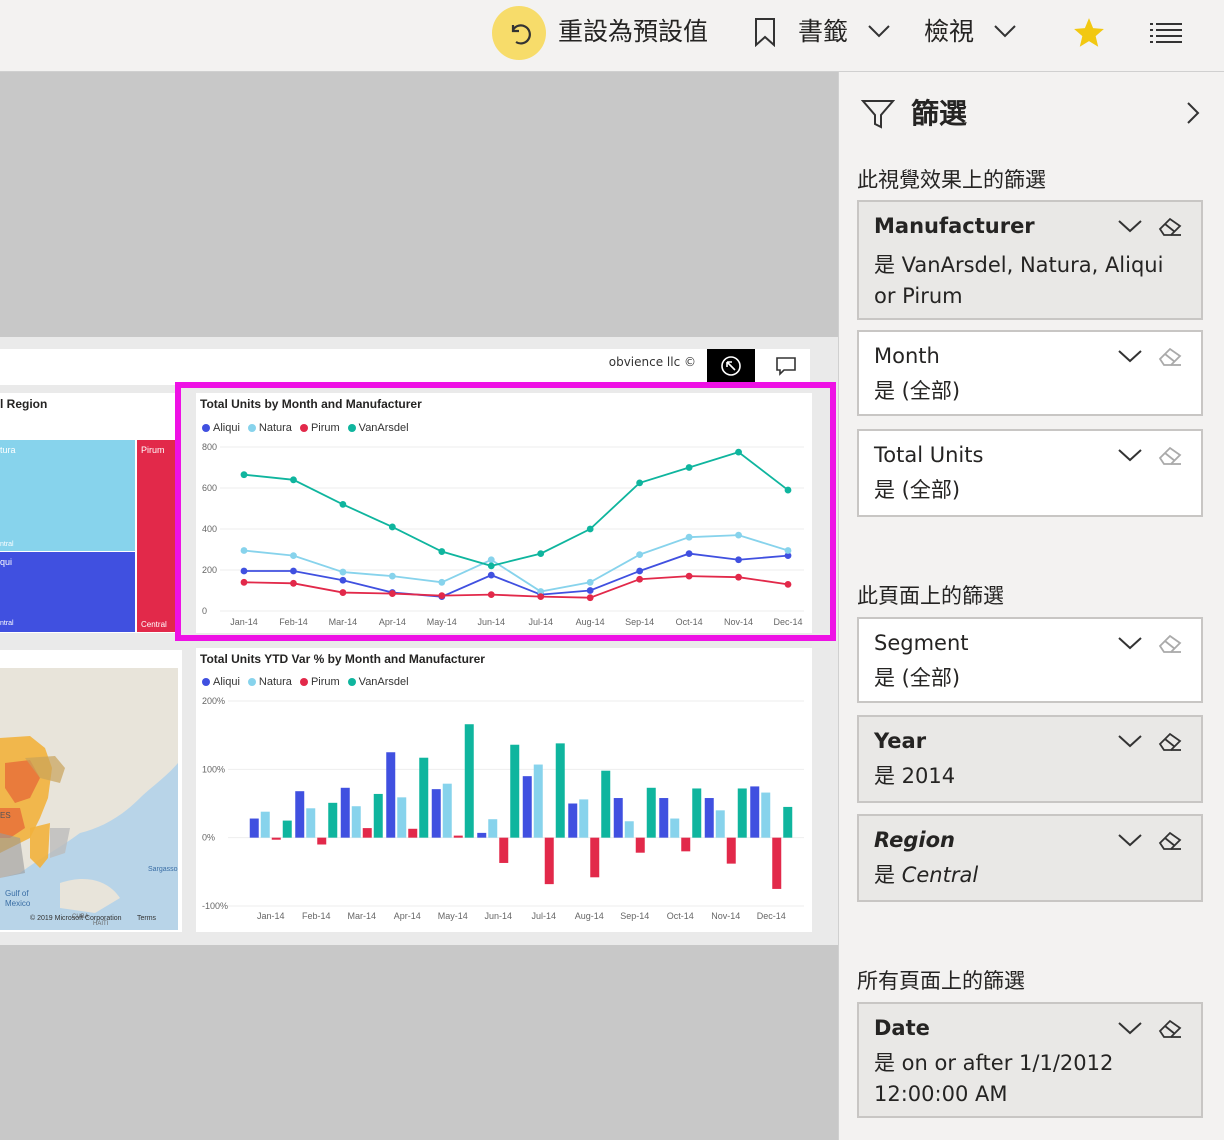 This screenshot has width=1224, height=1140. I want to click on top-toolbar: 重設為預設值 書籤 檢視, so click(612, 36).